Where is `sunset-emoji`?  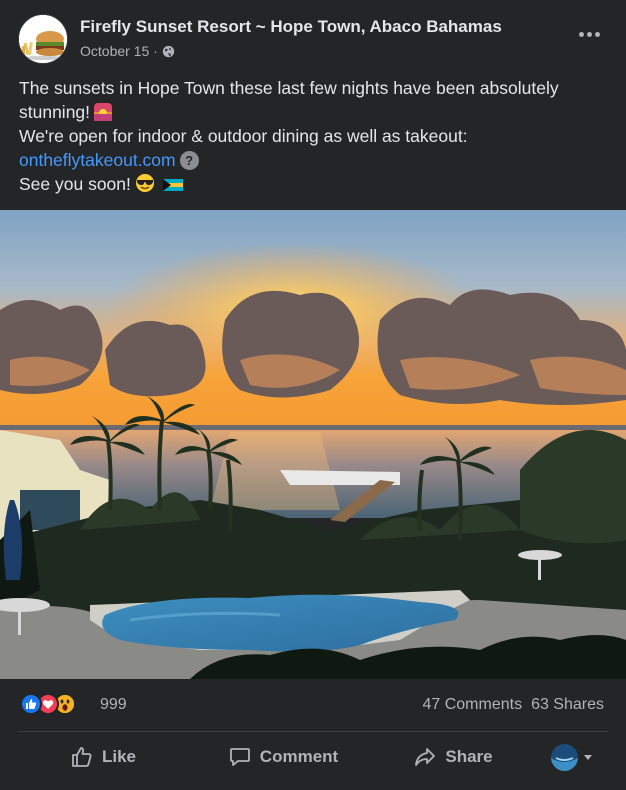
sunset-emoji is located at coordinates (103, 112).